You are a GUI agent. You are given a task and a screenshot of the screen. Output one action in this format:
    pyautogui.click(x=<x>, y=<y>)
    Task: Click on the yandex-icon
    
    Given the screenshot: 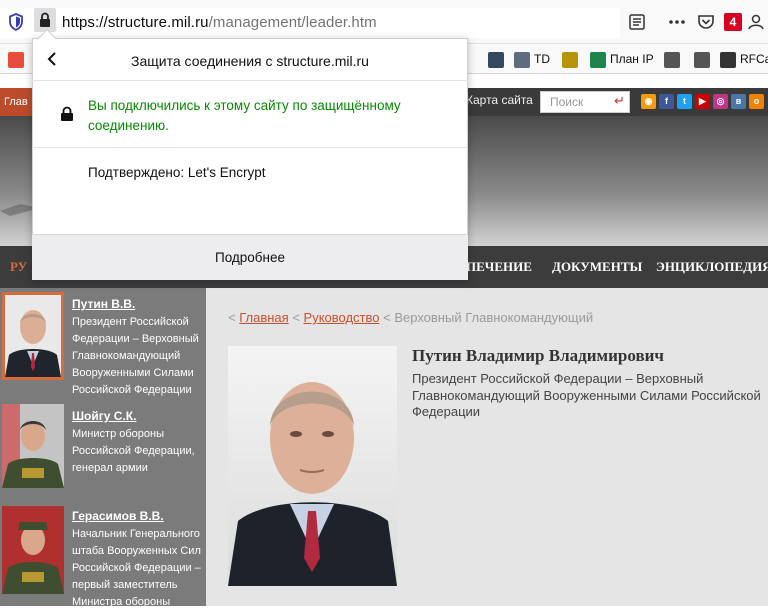 What is the action you would take?
    pyautogui.click(x=16, y=59)
    